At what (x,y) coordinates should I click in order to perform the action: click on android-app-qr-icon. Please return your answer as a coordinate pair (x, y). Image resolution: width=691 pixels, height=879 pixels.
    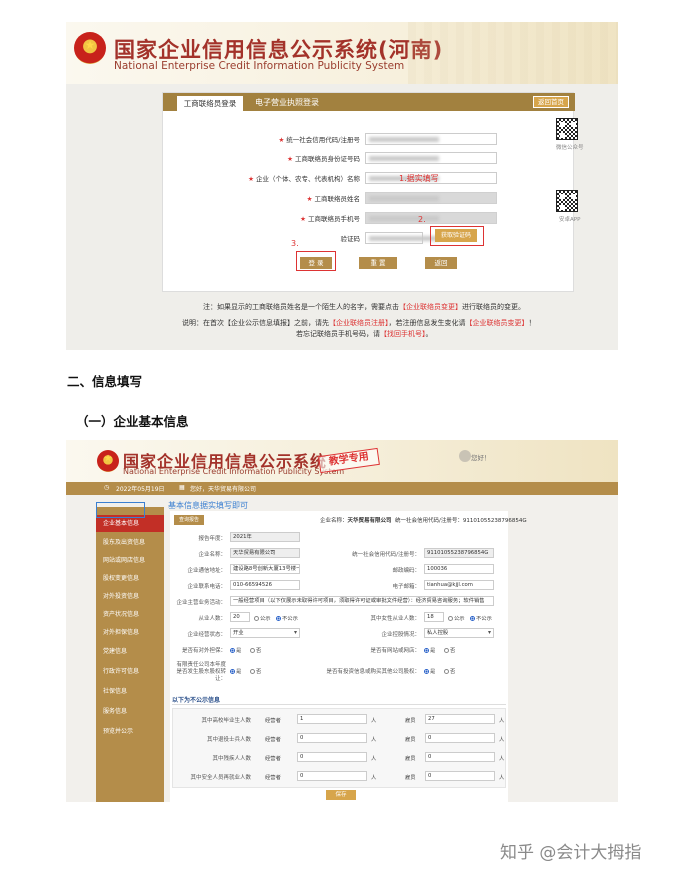
    Looking at the image, I should click on (567, 201).